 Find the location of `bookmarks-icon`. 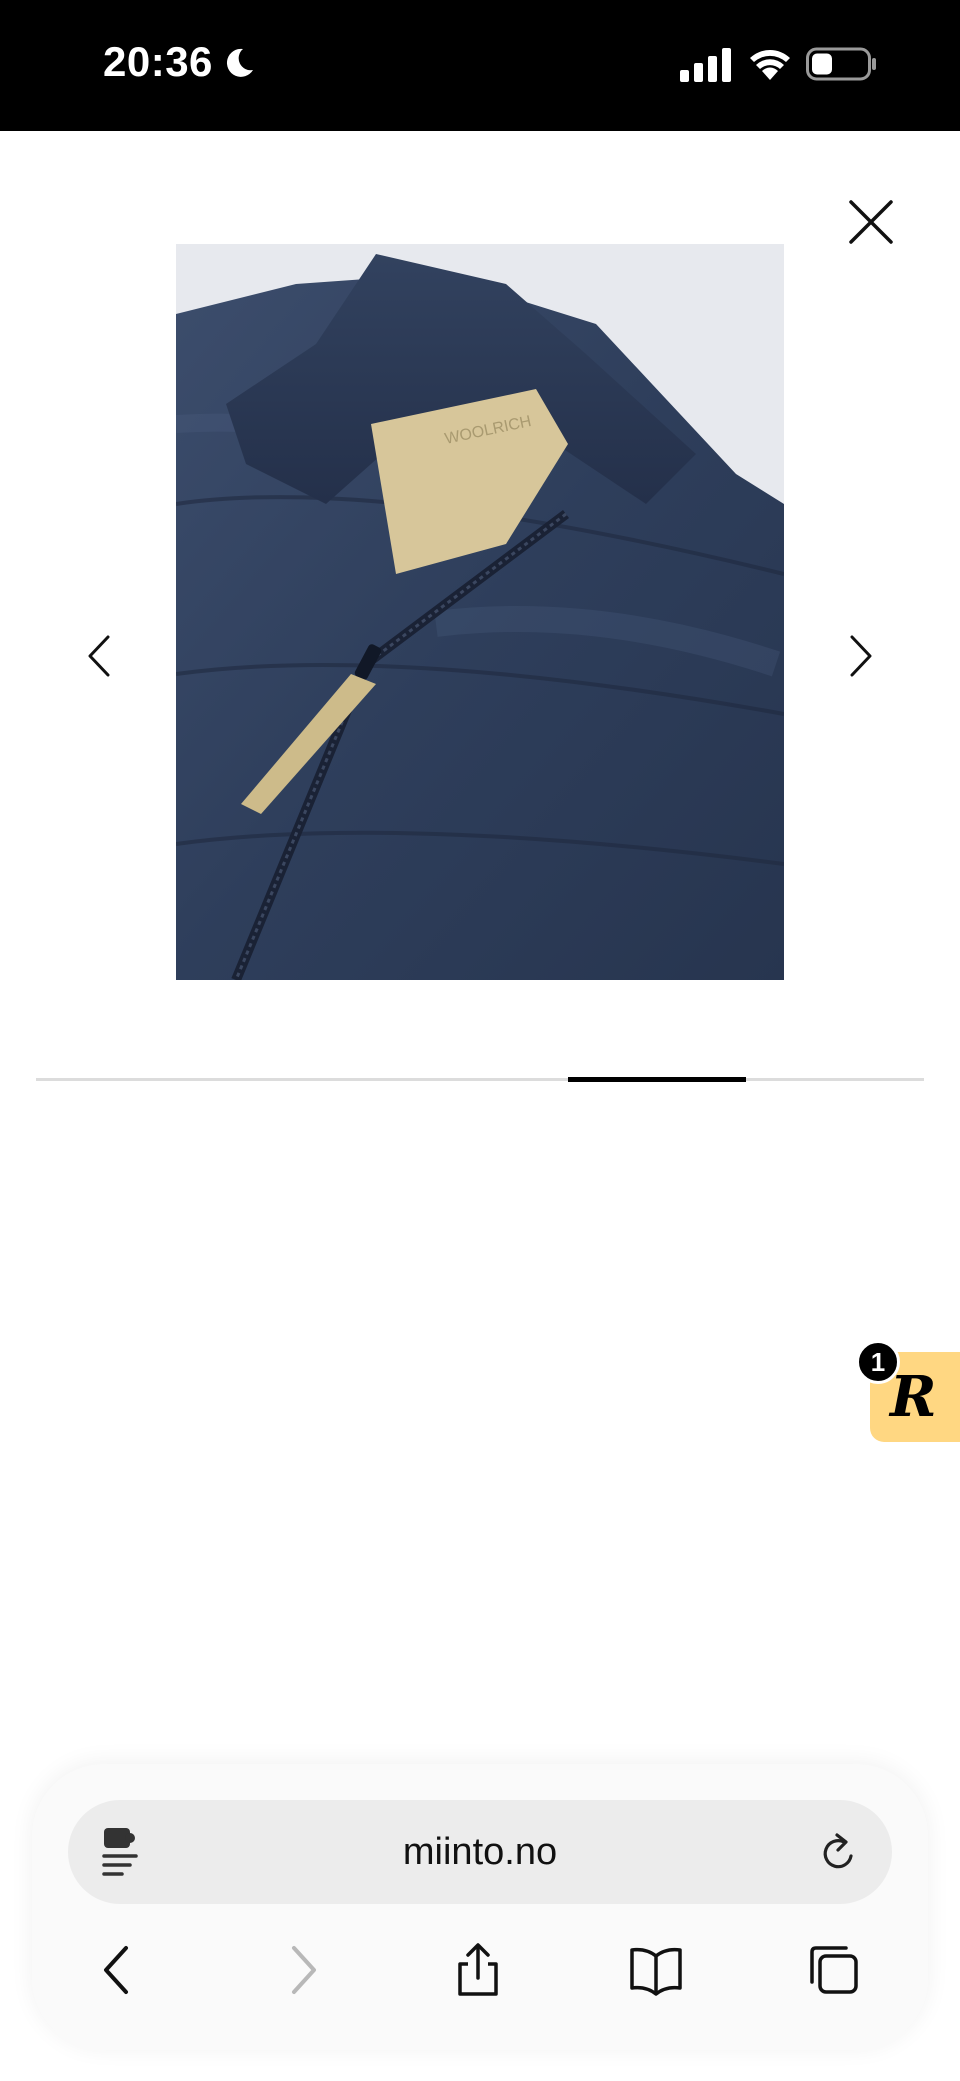

bookmarks-icon is located at coordinates (656, 1970).